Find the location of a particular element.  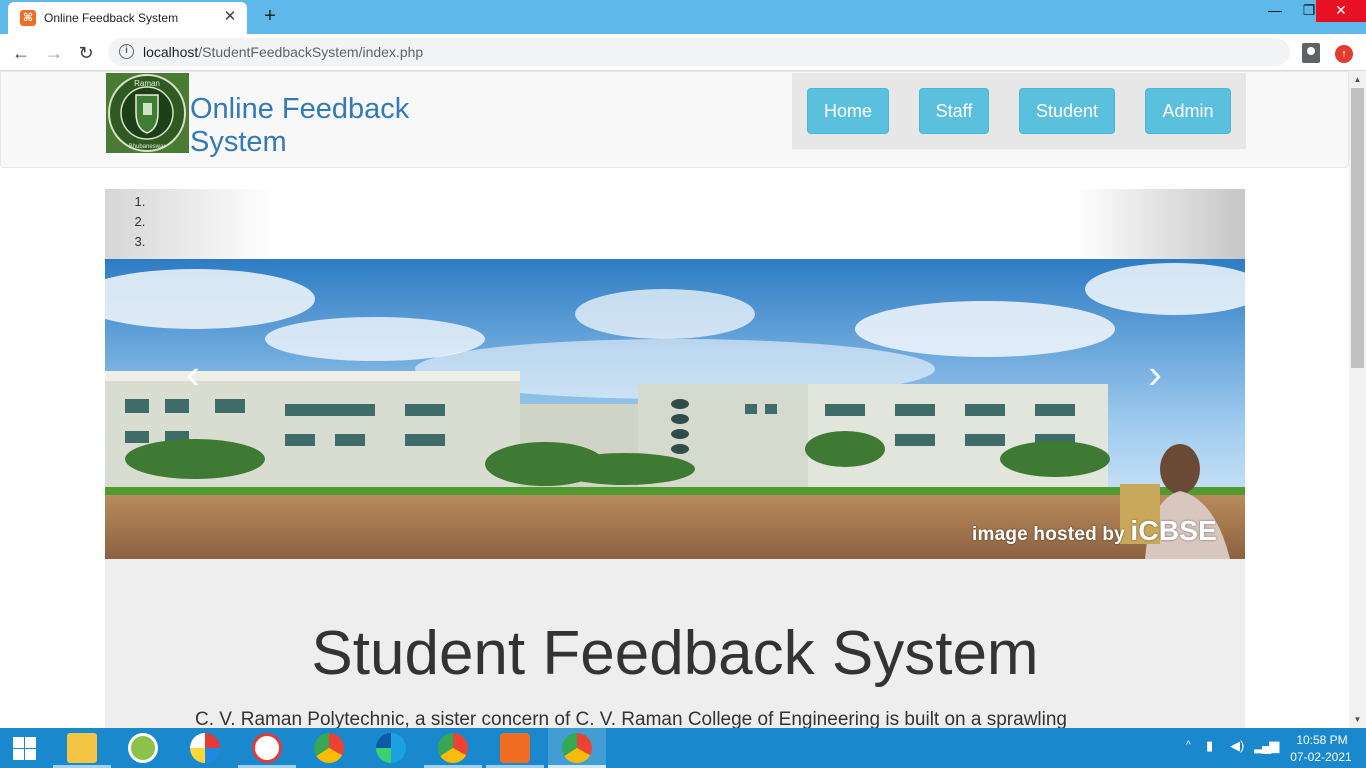

site-info-icon: i is located at coordinates (126, 51).